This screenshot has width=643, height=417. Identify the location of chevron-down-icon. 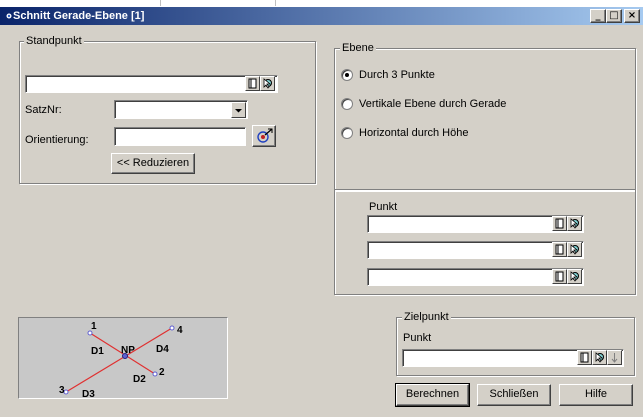
(238, 111).